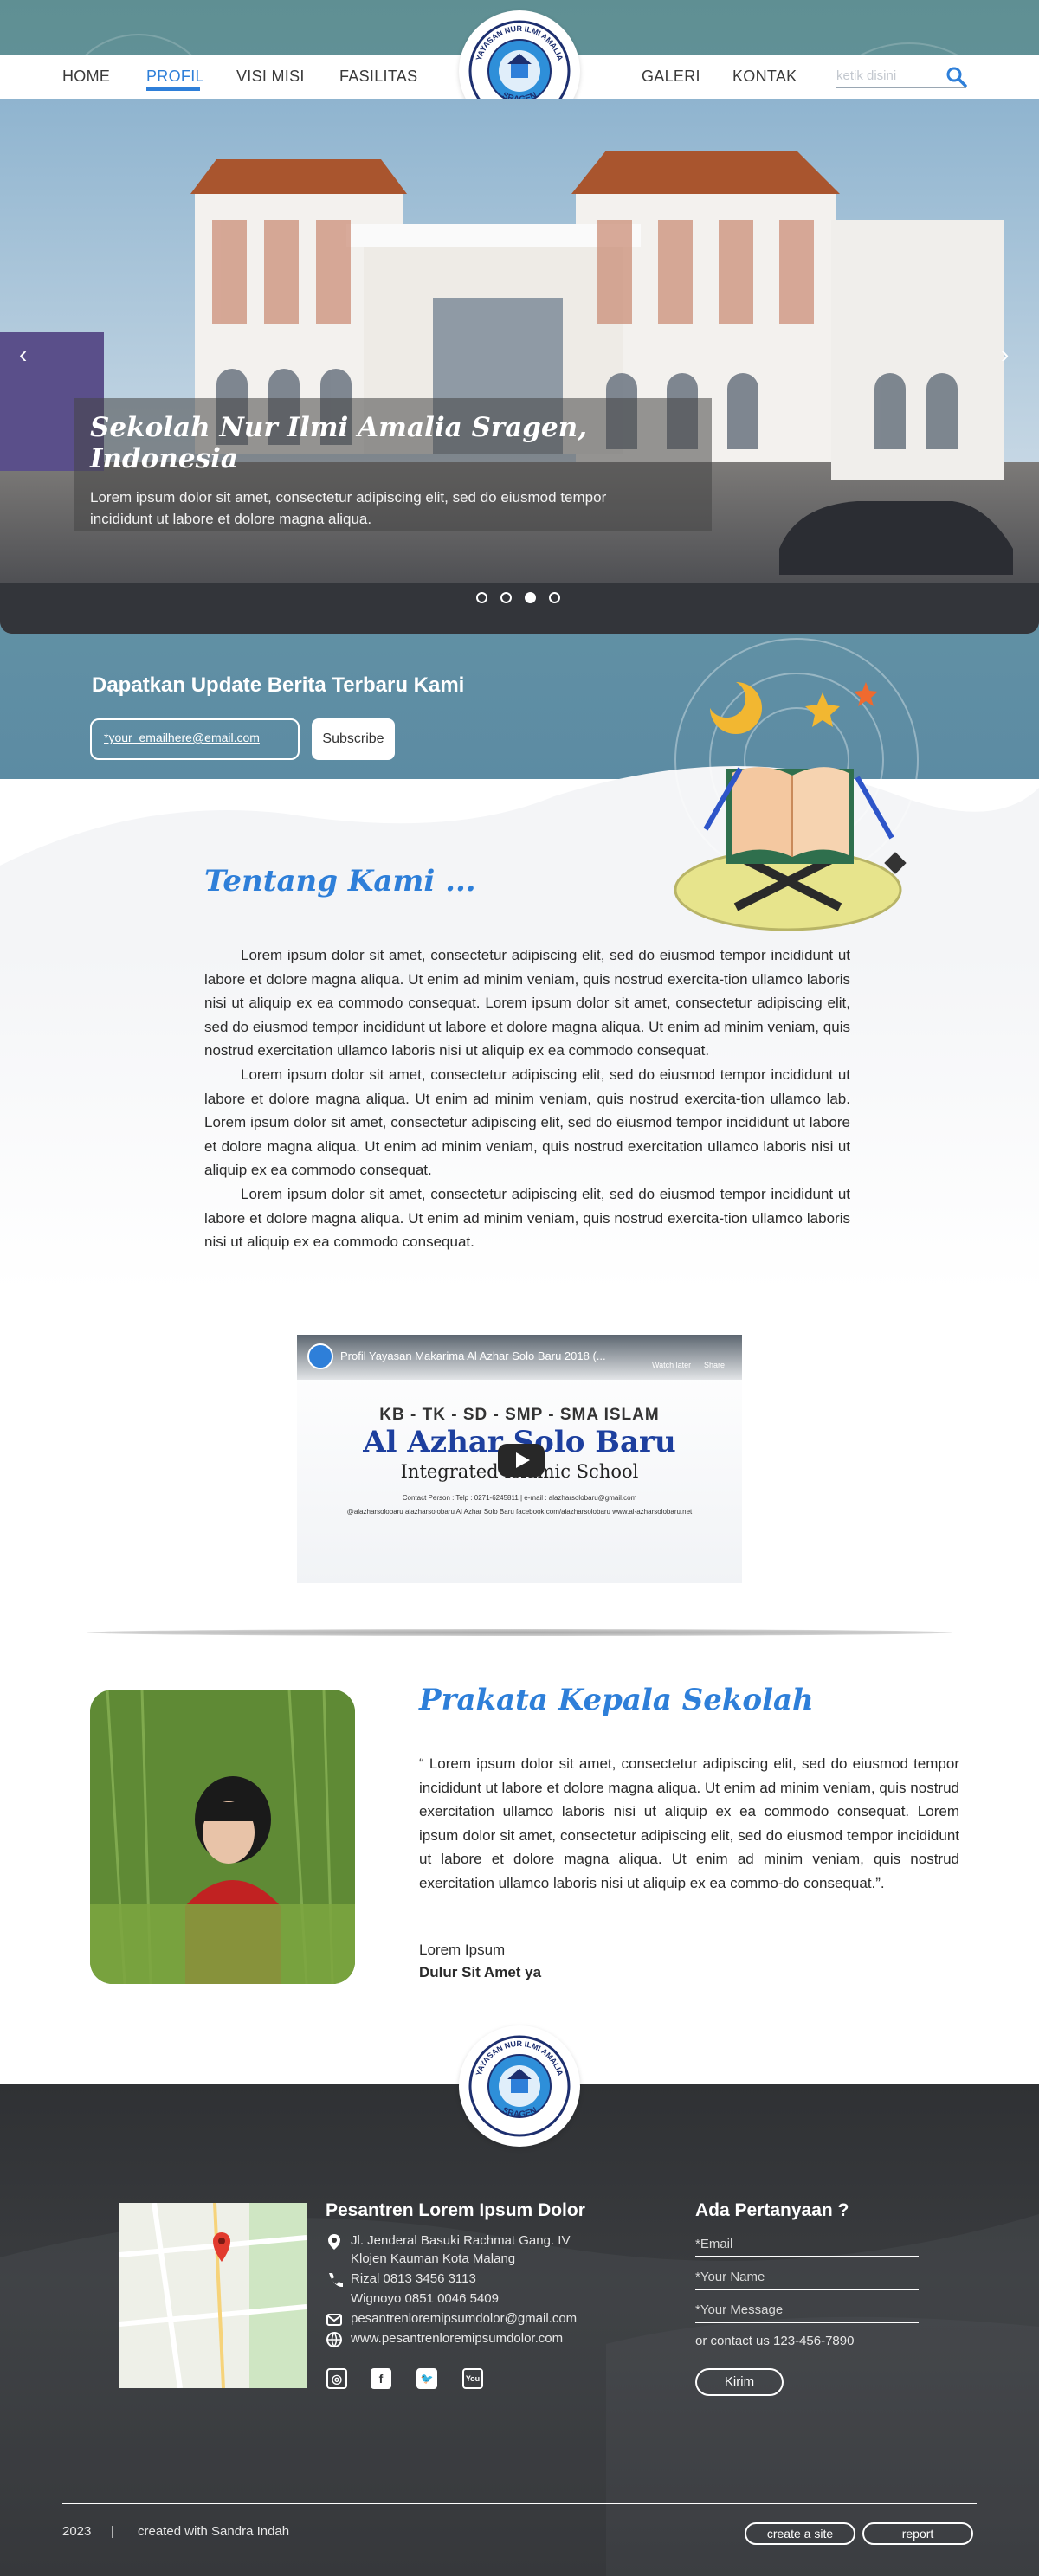  I want to click on search-icon, so click(956, 77).